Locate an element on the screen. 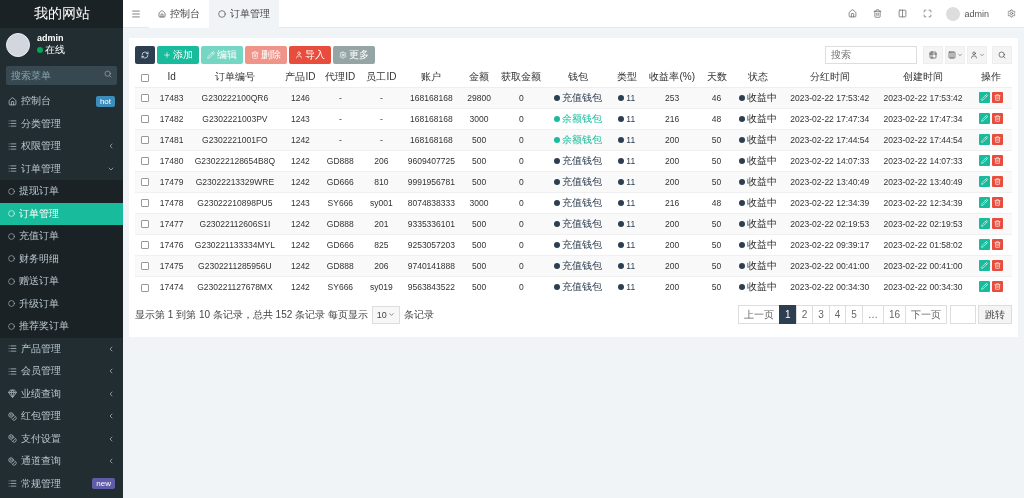  sidebar-item: 支付设置 is located at coordinates (61, 438).